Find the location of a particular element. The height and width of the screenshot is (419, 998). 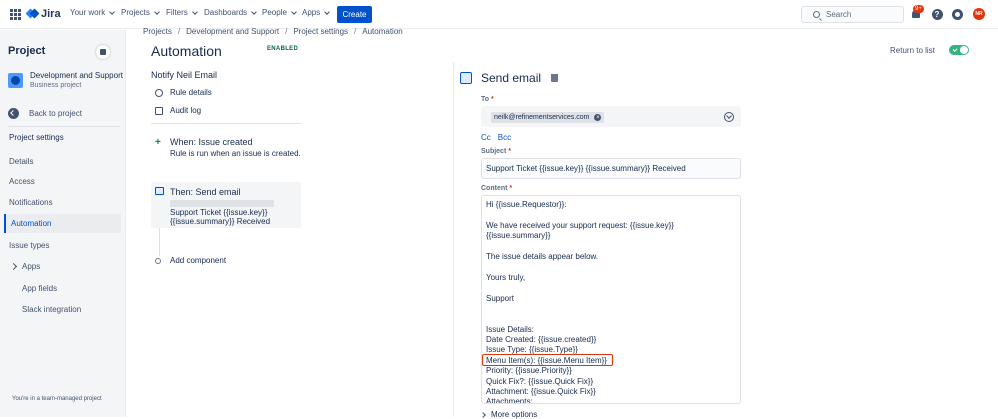

search-input: Search is located at coordinates (852, 14).